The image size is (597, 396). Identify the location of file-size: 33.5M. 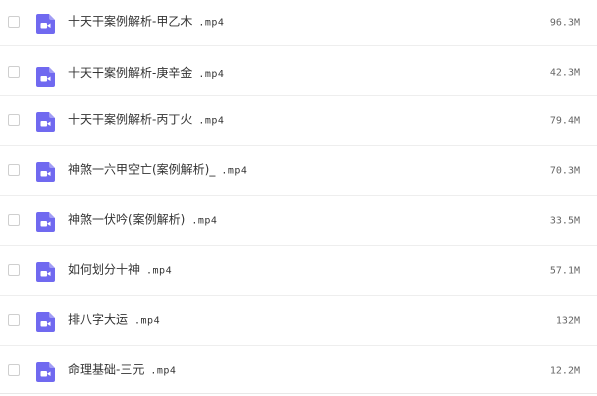
(564, 220).